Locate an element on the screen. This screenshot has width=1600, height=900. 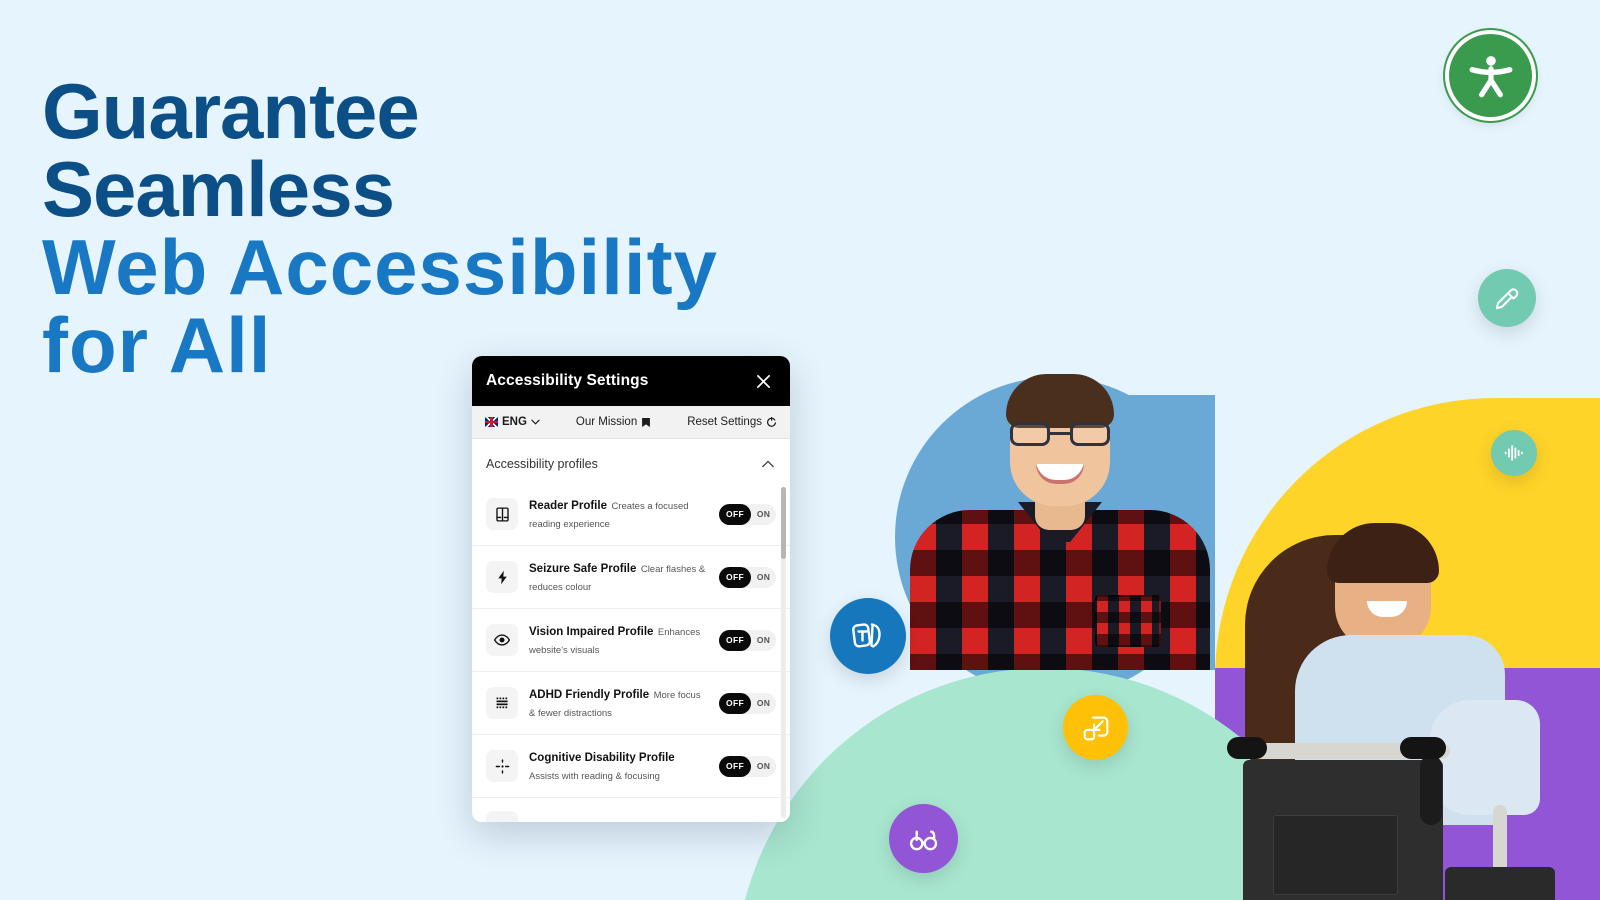
headline-line-2: Seamless is located at coordinates (218, 189).